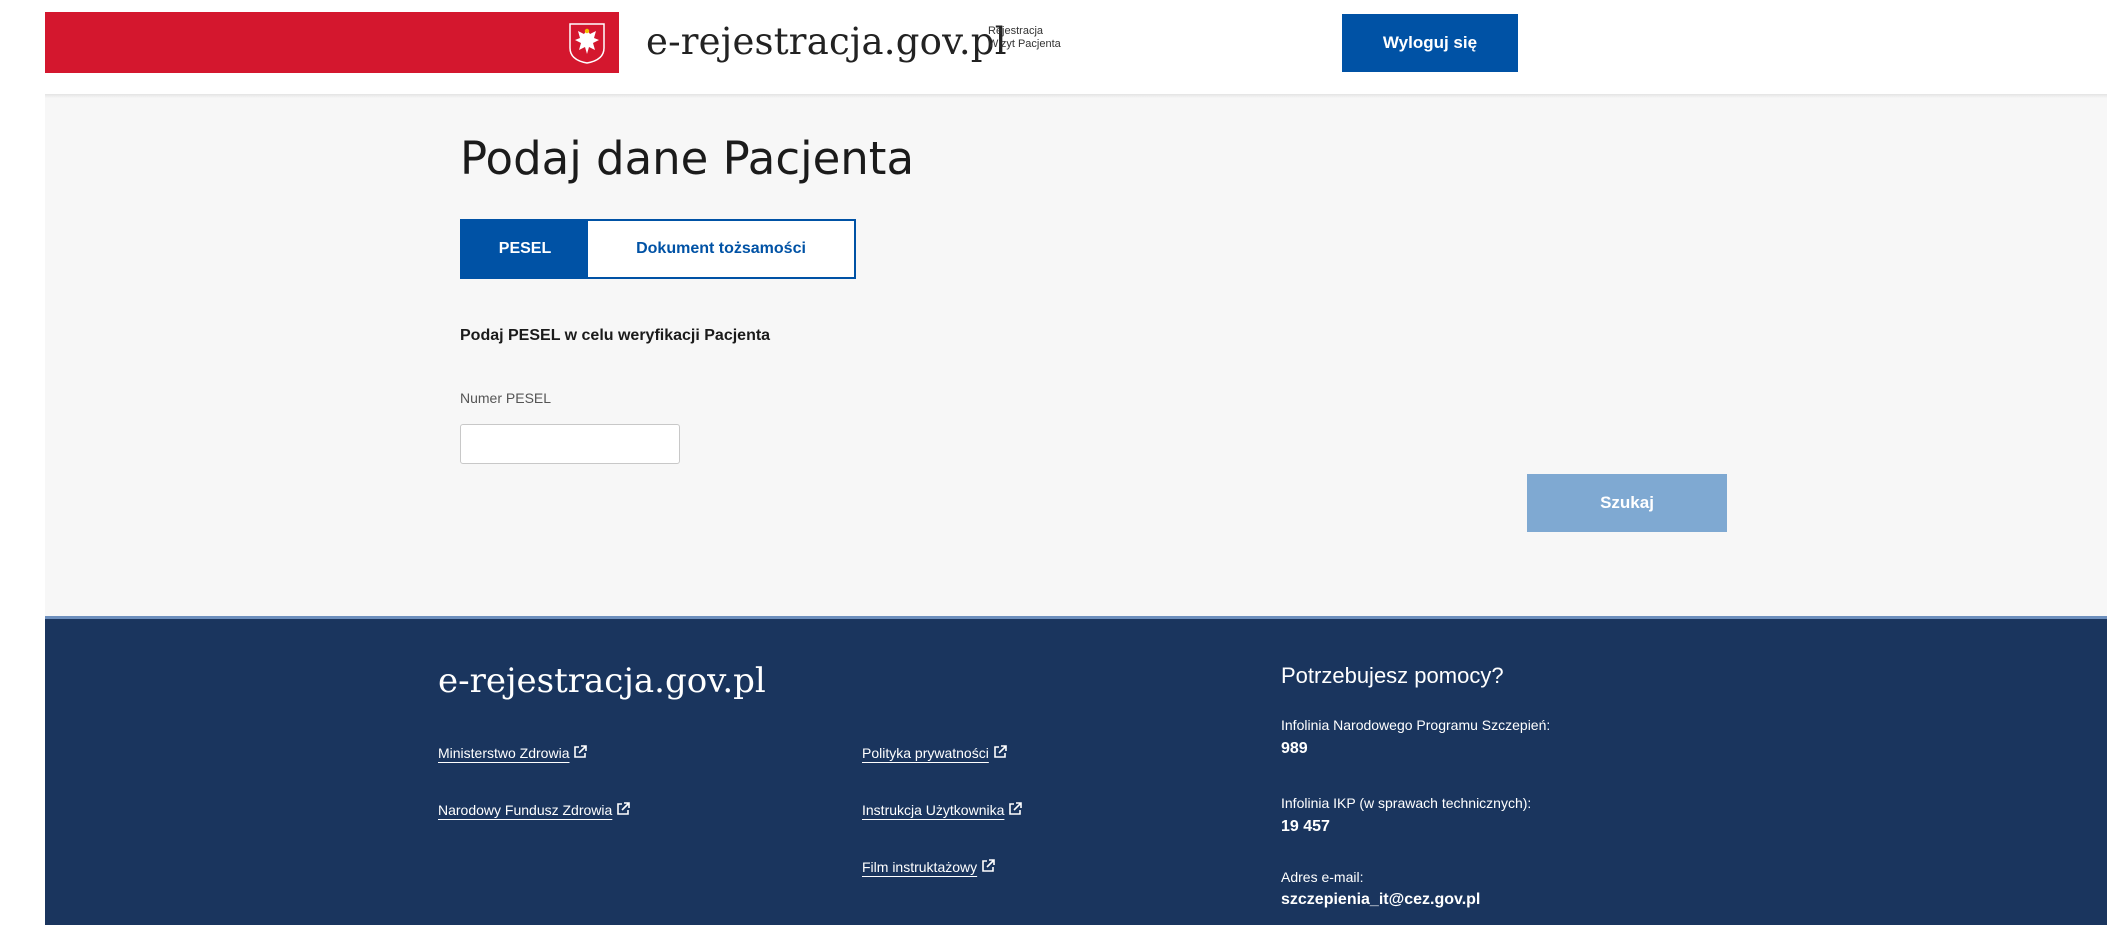  I want to click on link-ministry-of-health: Ministerstwo Zdrowia, so click(513, 753).